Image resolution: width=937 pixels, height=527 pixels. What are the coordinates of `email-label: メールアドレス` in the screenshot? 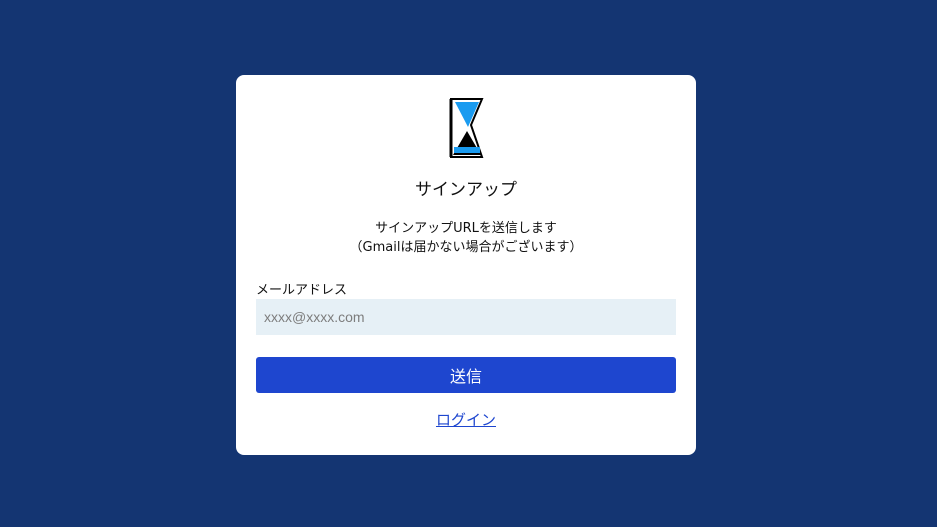 It's located at (302, 290).